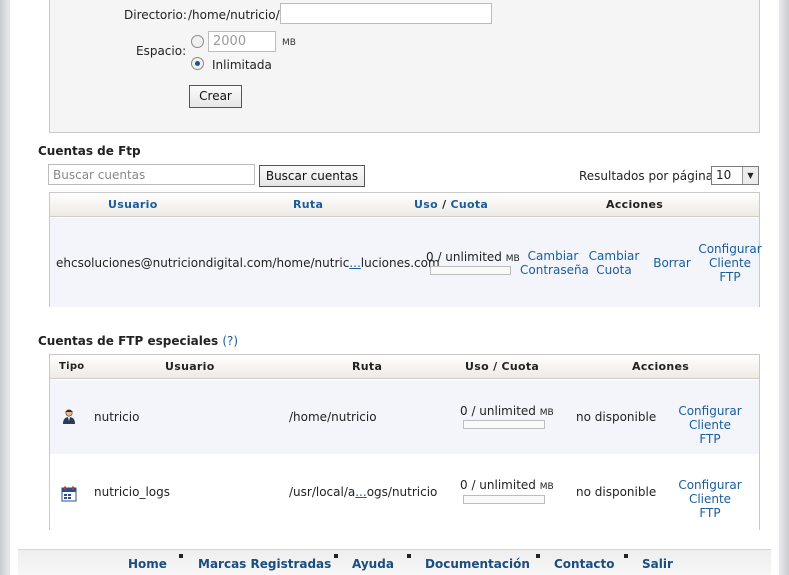 The width and height of the screenshot is (789, 575). I want to click on special-path: /usr/local/a...ogs/nutricio, so click(363, 492).